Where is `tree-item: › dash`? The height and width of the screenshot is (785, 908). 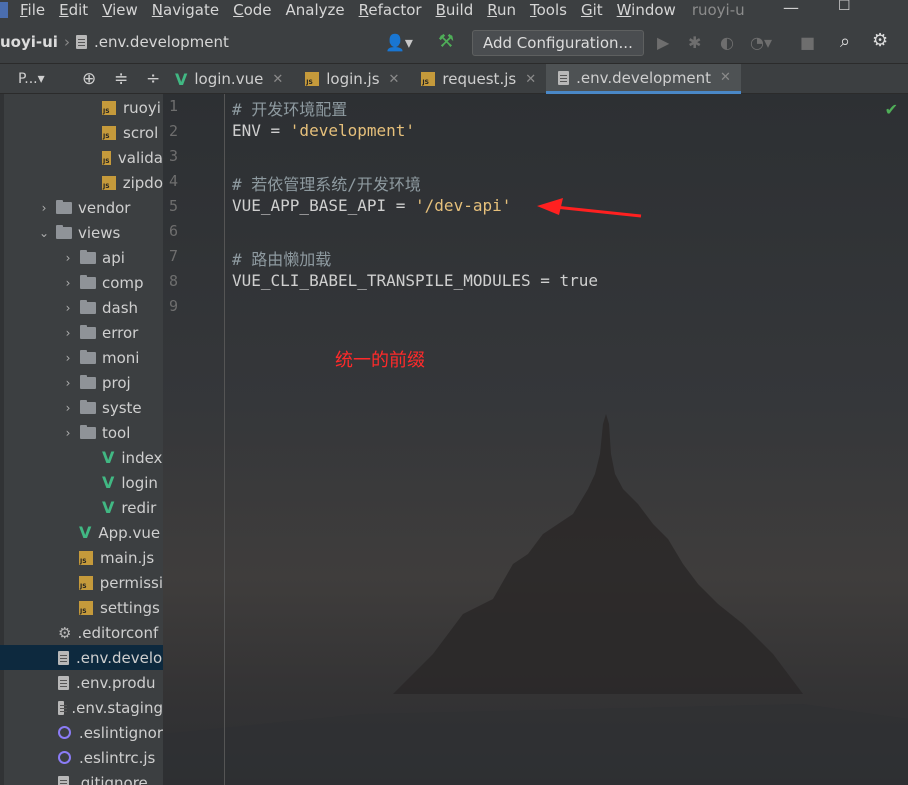 tree-item: › dash is located at coordinates (81, 307).